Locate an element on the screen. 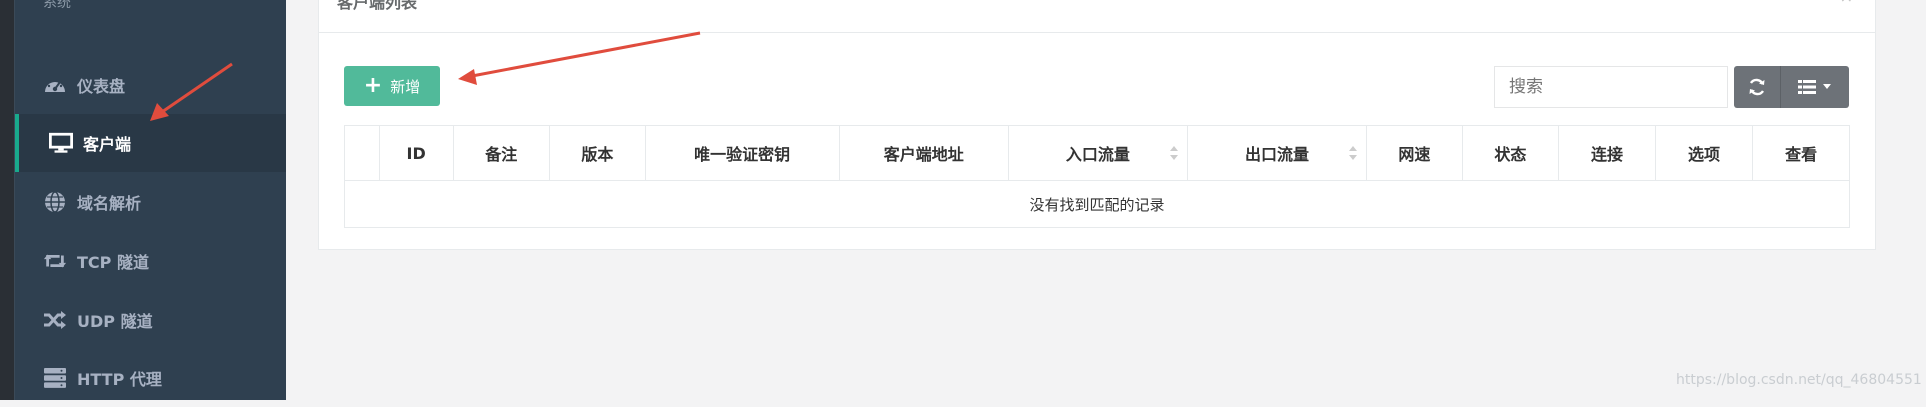 The width and height of the screenshot is (1926, 407). table-toolbar is located at coordinates (1791, 87).